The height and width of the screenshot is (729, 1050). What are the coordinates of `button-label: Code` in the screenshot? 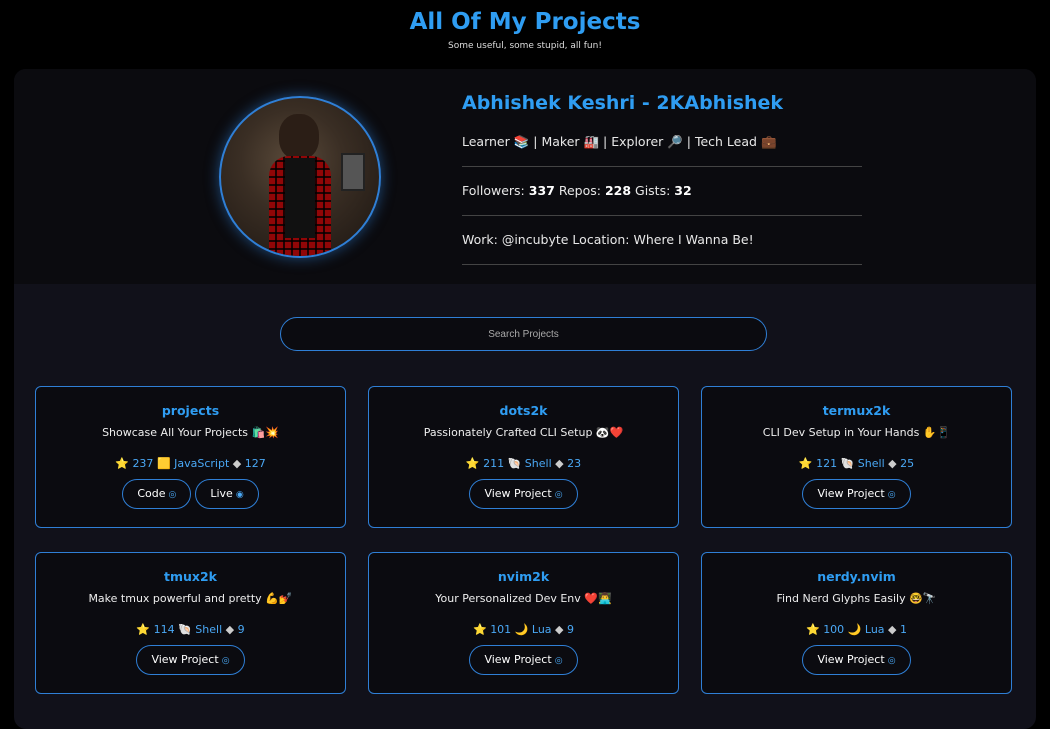 It's located at (151, 493).